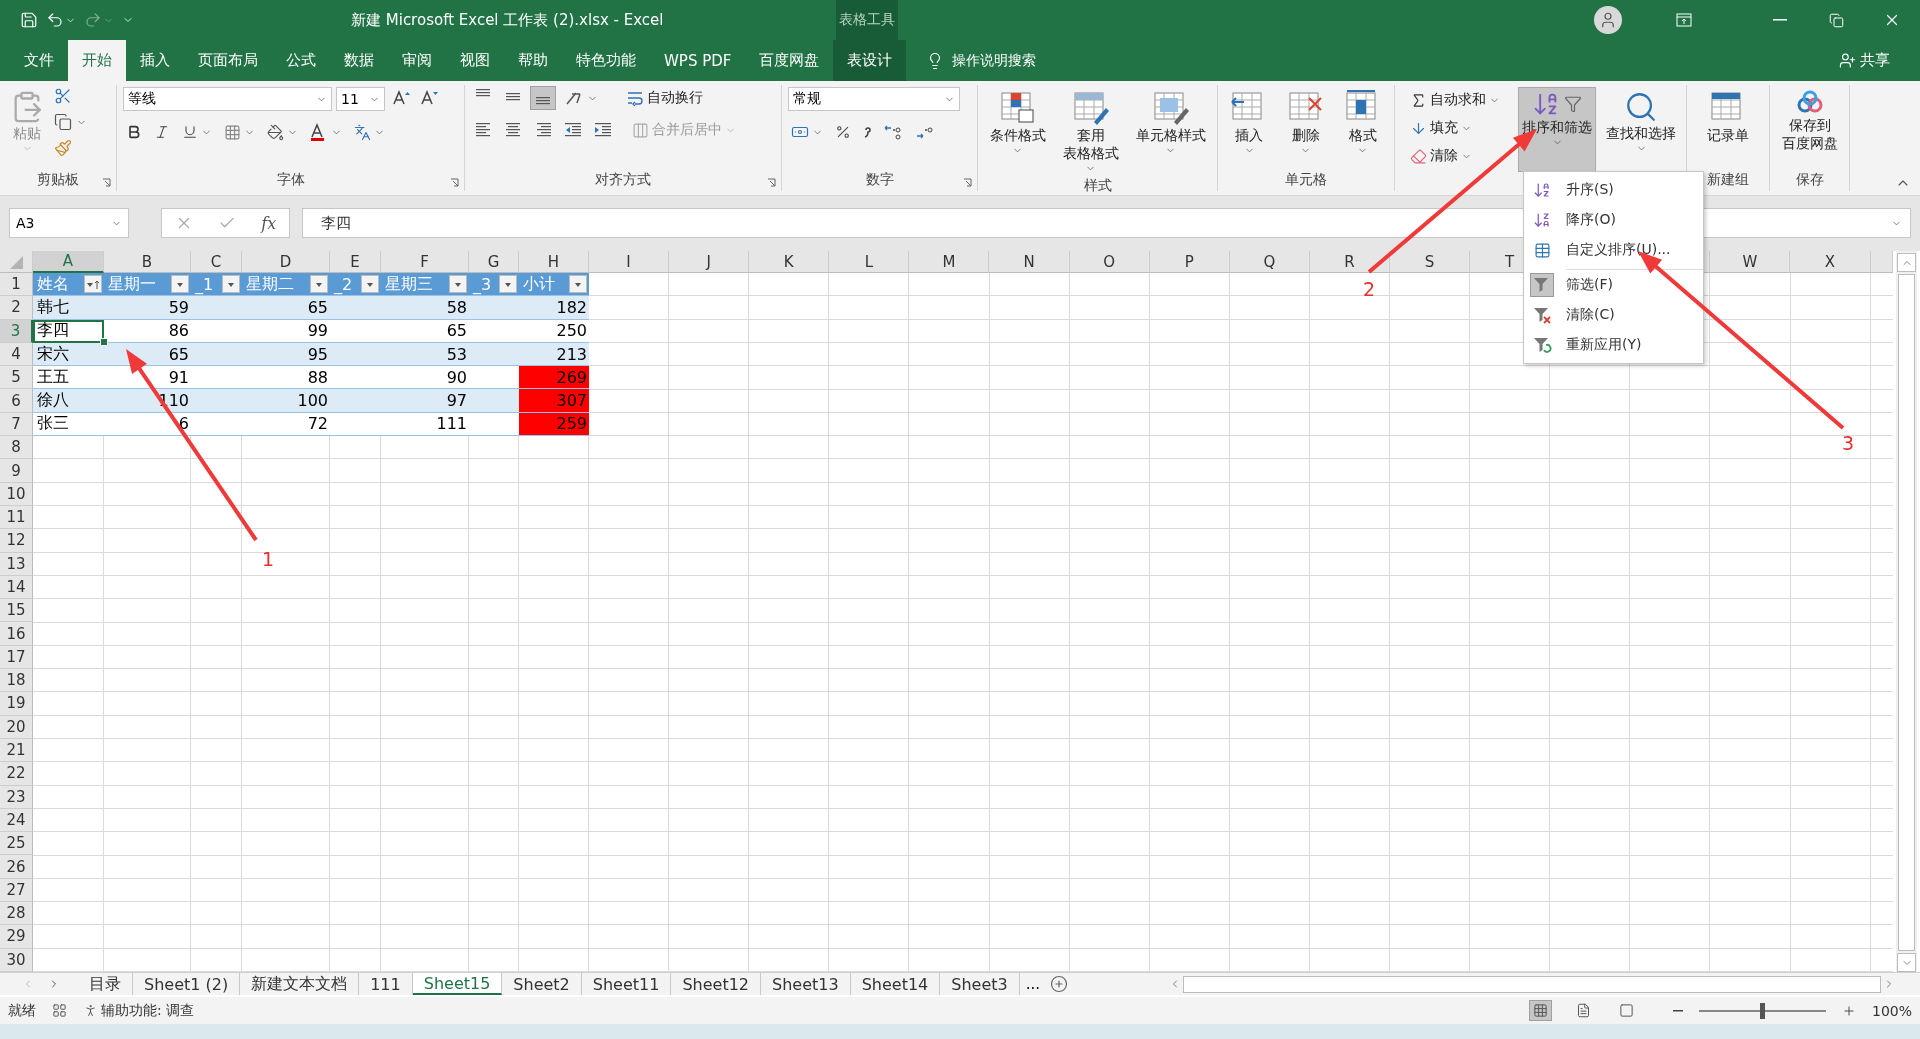 Image resolution: width=1920 pixels, height=1039 pixels. Describe the element at coordinates (1540, 1010) in the screenshot. I see `normal-view-button` at that location.